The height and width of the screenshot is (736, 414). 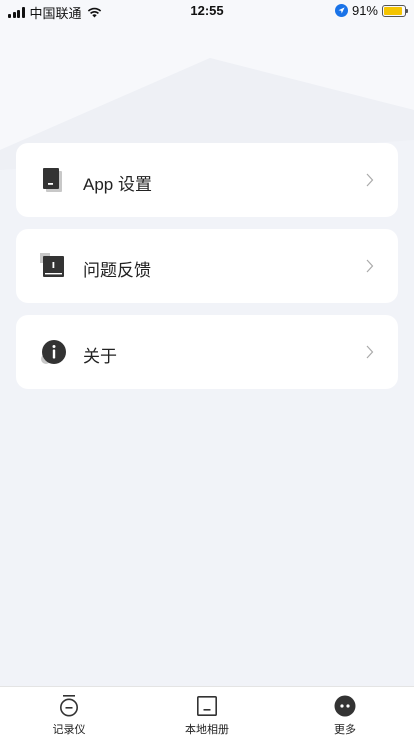 What do you see at coordinates (53, 352) in the screenshot?
I see `info-icon` at bounding box center [53, 352].